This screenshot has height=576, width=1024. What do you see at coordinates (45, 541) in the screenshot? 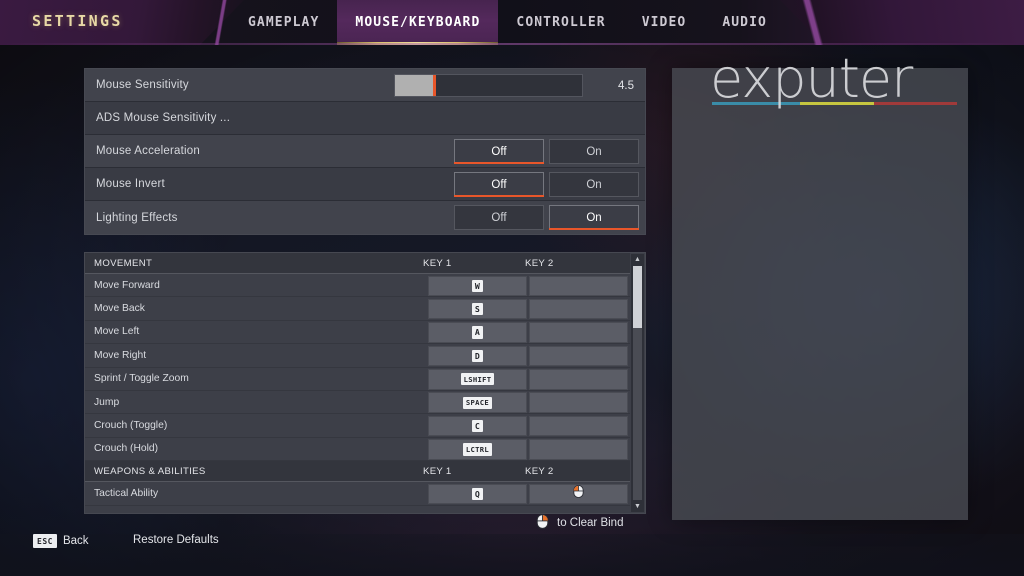
I see `esc-key-badge: ESC` at bounding box center [45, 541].